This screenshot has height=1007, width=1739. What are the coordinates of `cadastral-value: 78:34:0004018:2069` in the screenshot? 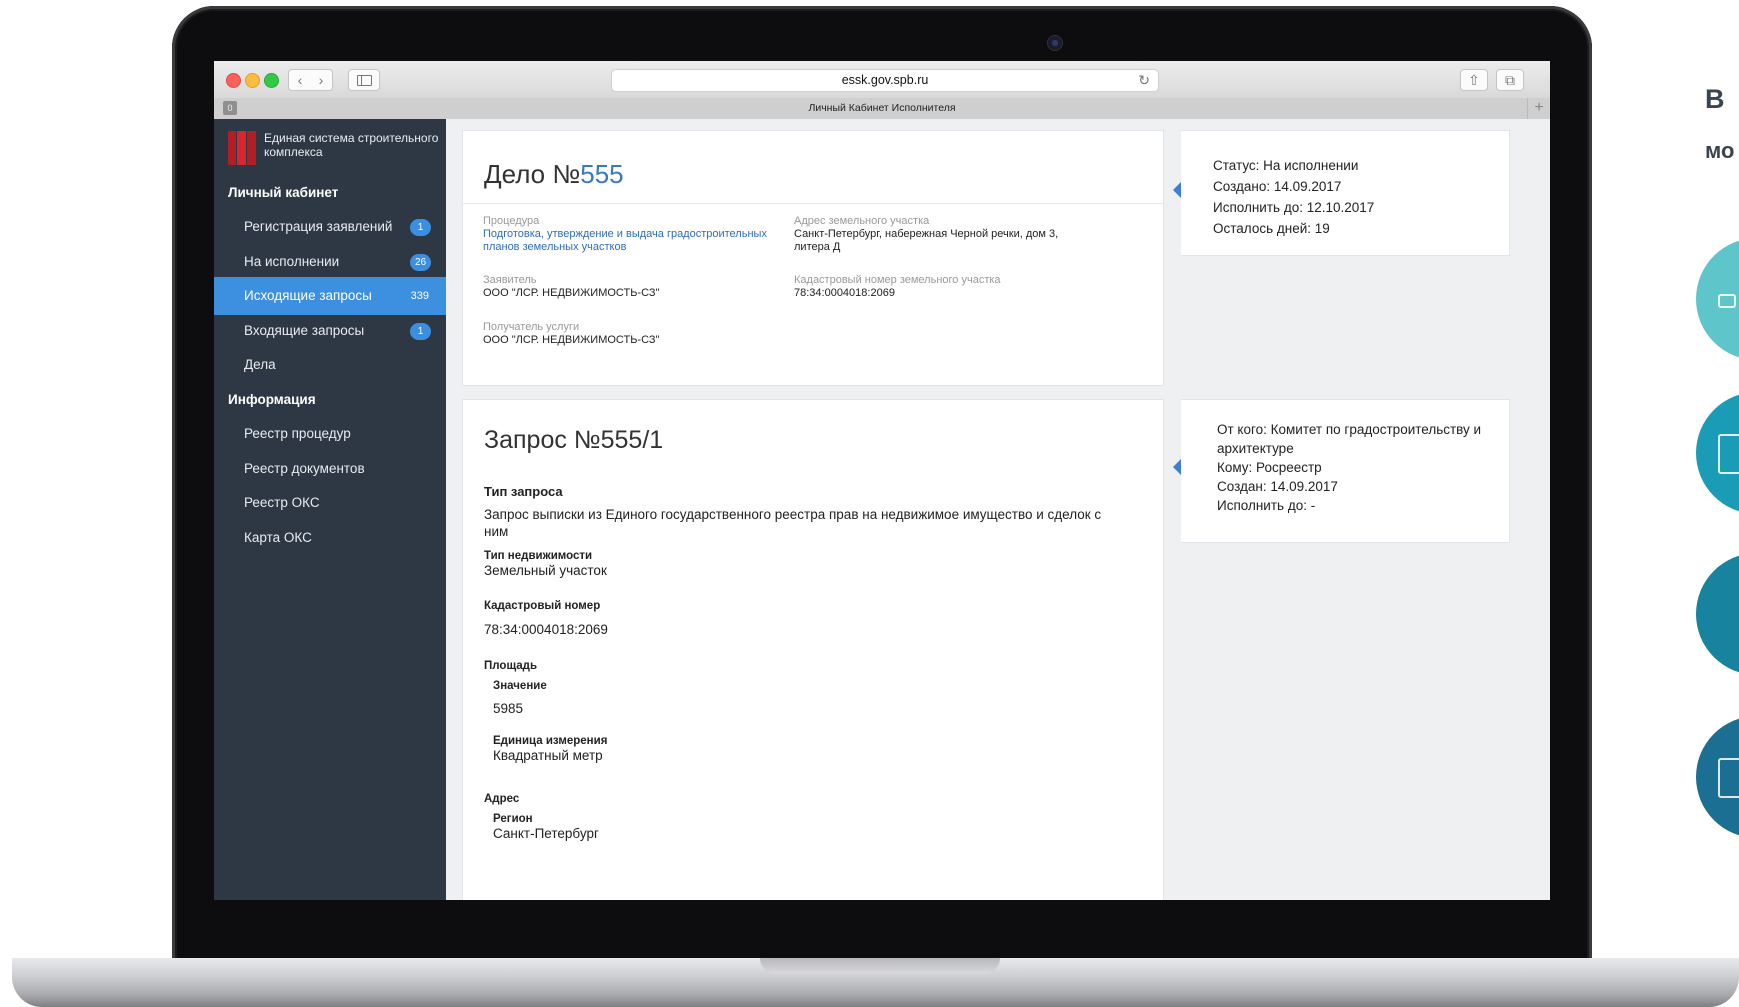 It's located at (844, 293).